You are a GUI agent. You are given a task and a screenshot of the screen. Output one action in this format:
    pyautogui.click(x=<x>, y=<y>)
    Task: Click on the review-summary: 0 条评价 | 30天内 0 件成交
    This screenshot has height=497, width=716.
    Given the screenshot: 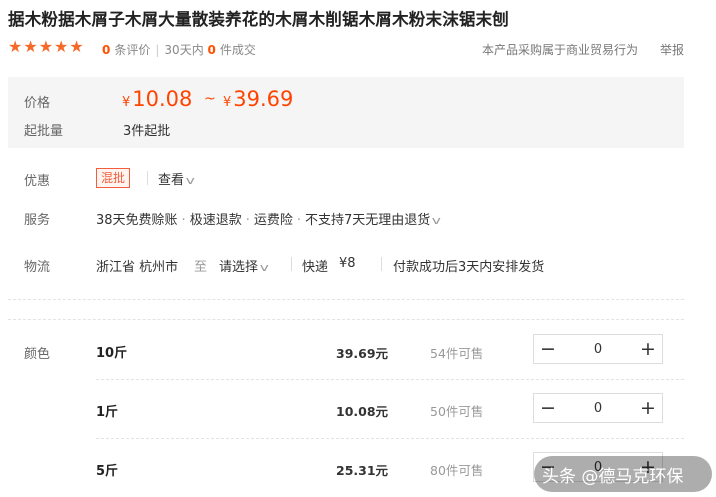 What is the action you would take?
    pyautogui.click(x=179, y=49)
    